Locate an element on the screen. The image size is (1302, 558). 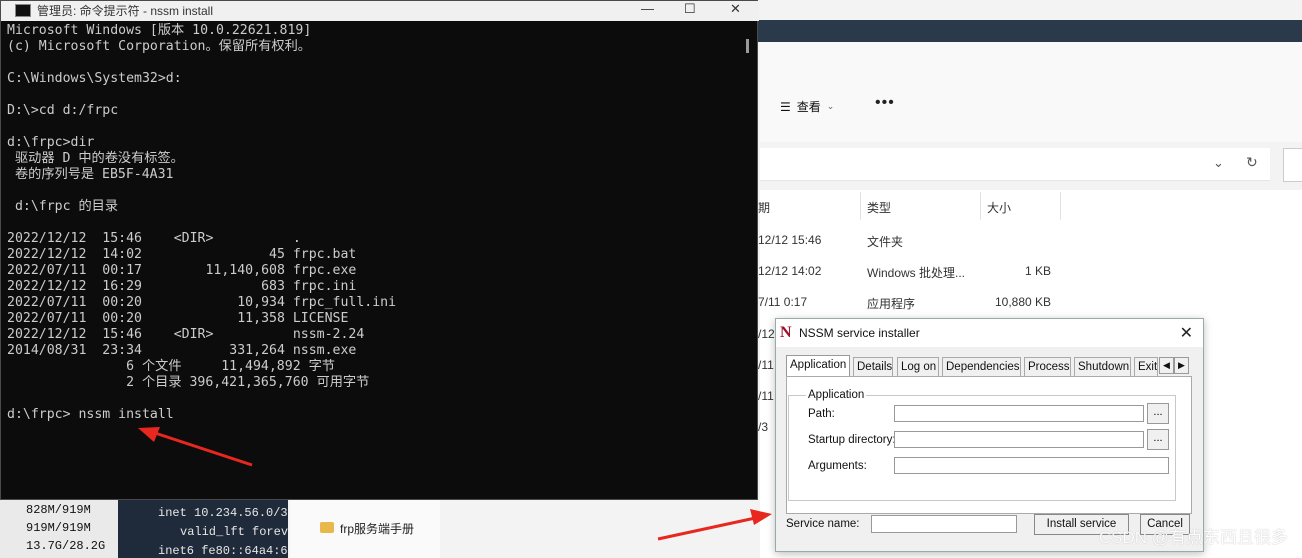
cmd-titlebar: 管理员: 命令提示符 - nssm install — ☐ ✕ is located at coordinates (380, 11).